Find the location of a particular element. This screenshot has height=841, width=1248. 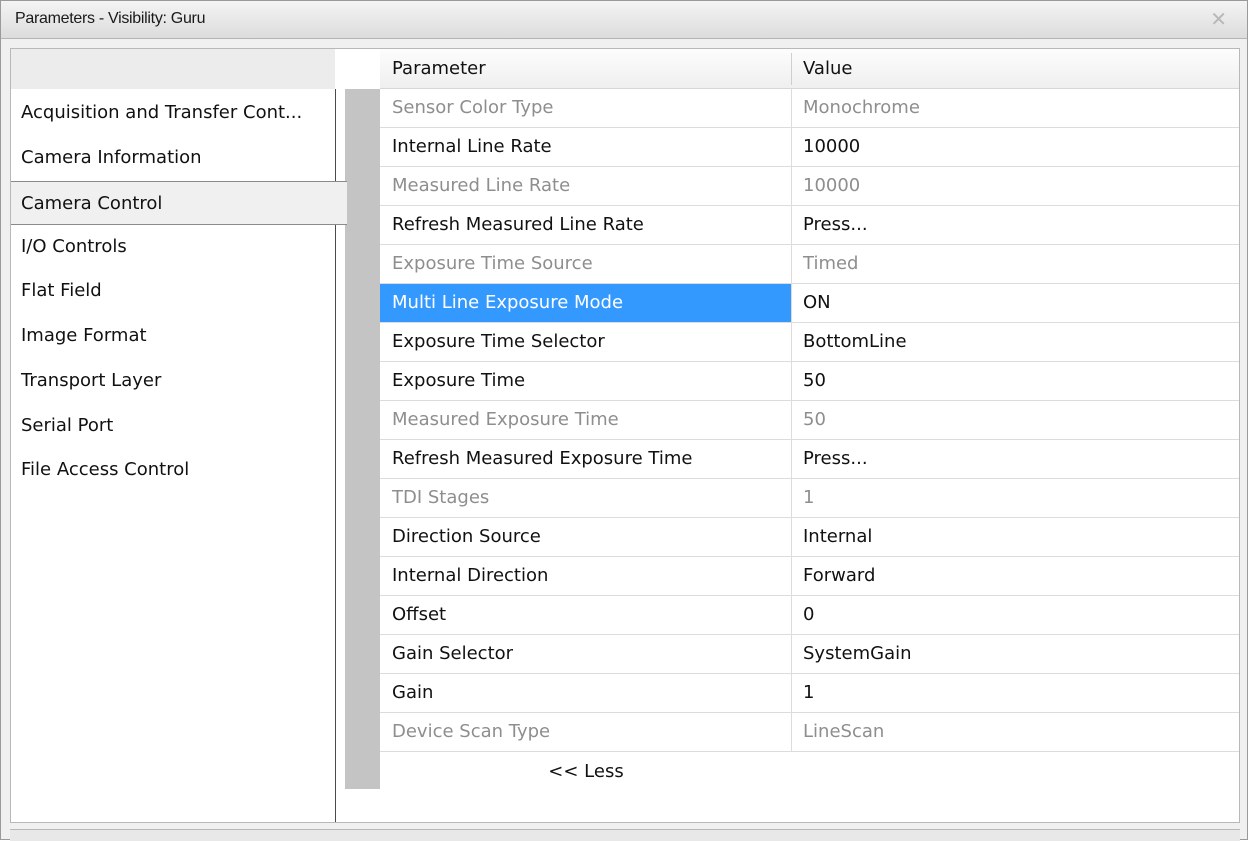

table-row: Gain 1 is located at coordinates (809, 693).